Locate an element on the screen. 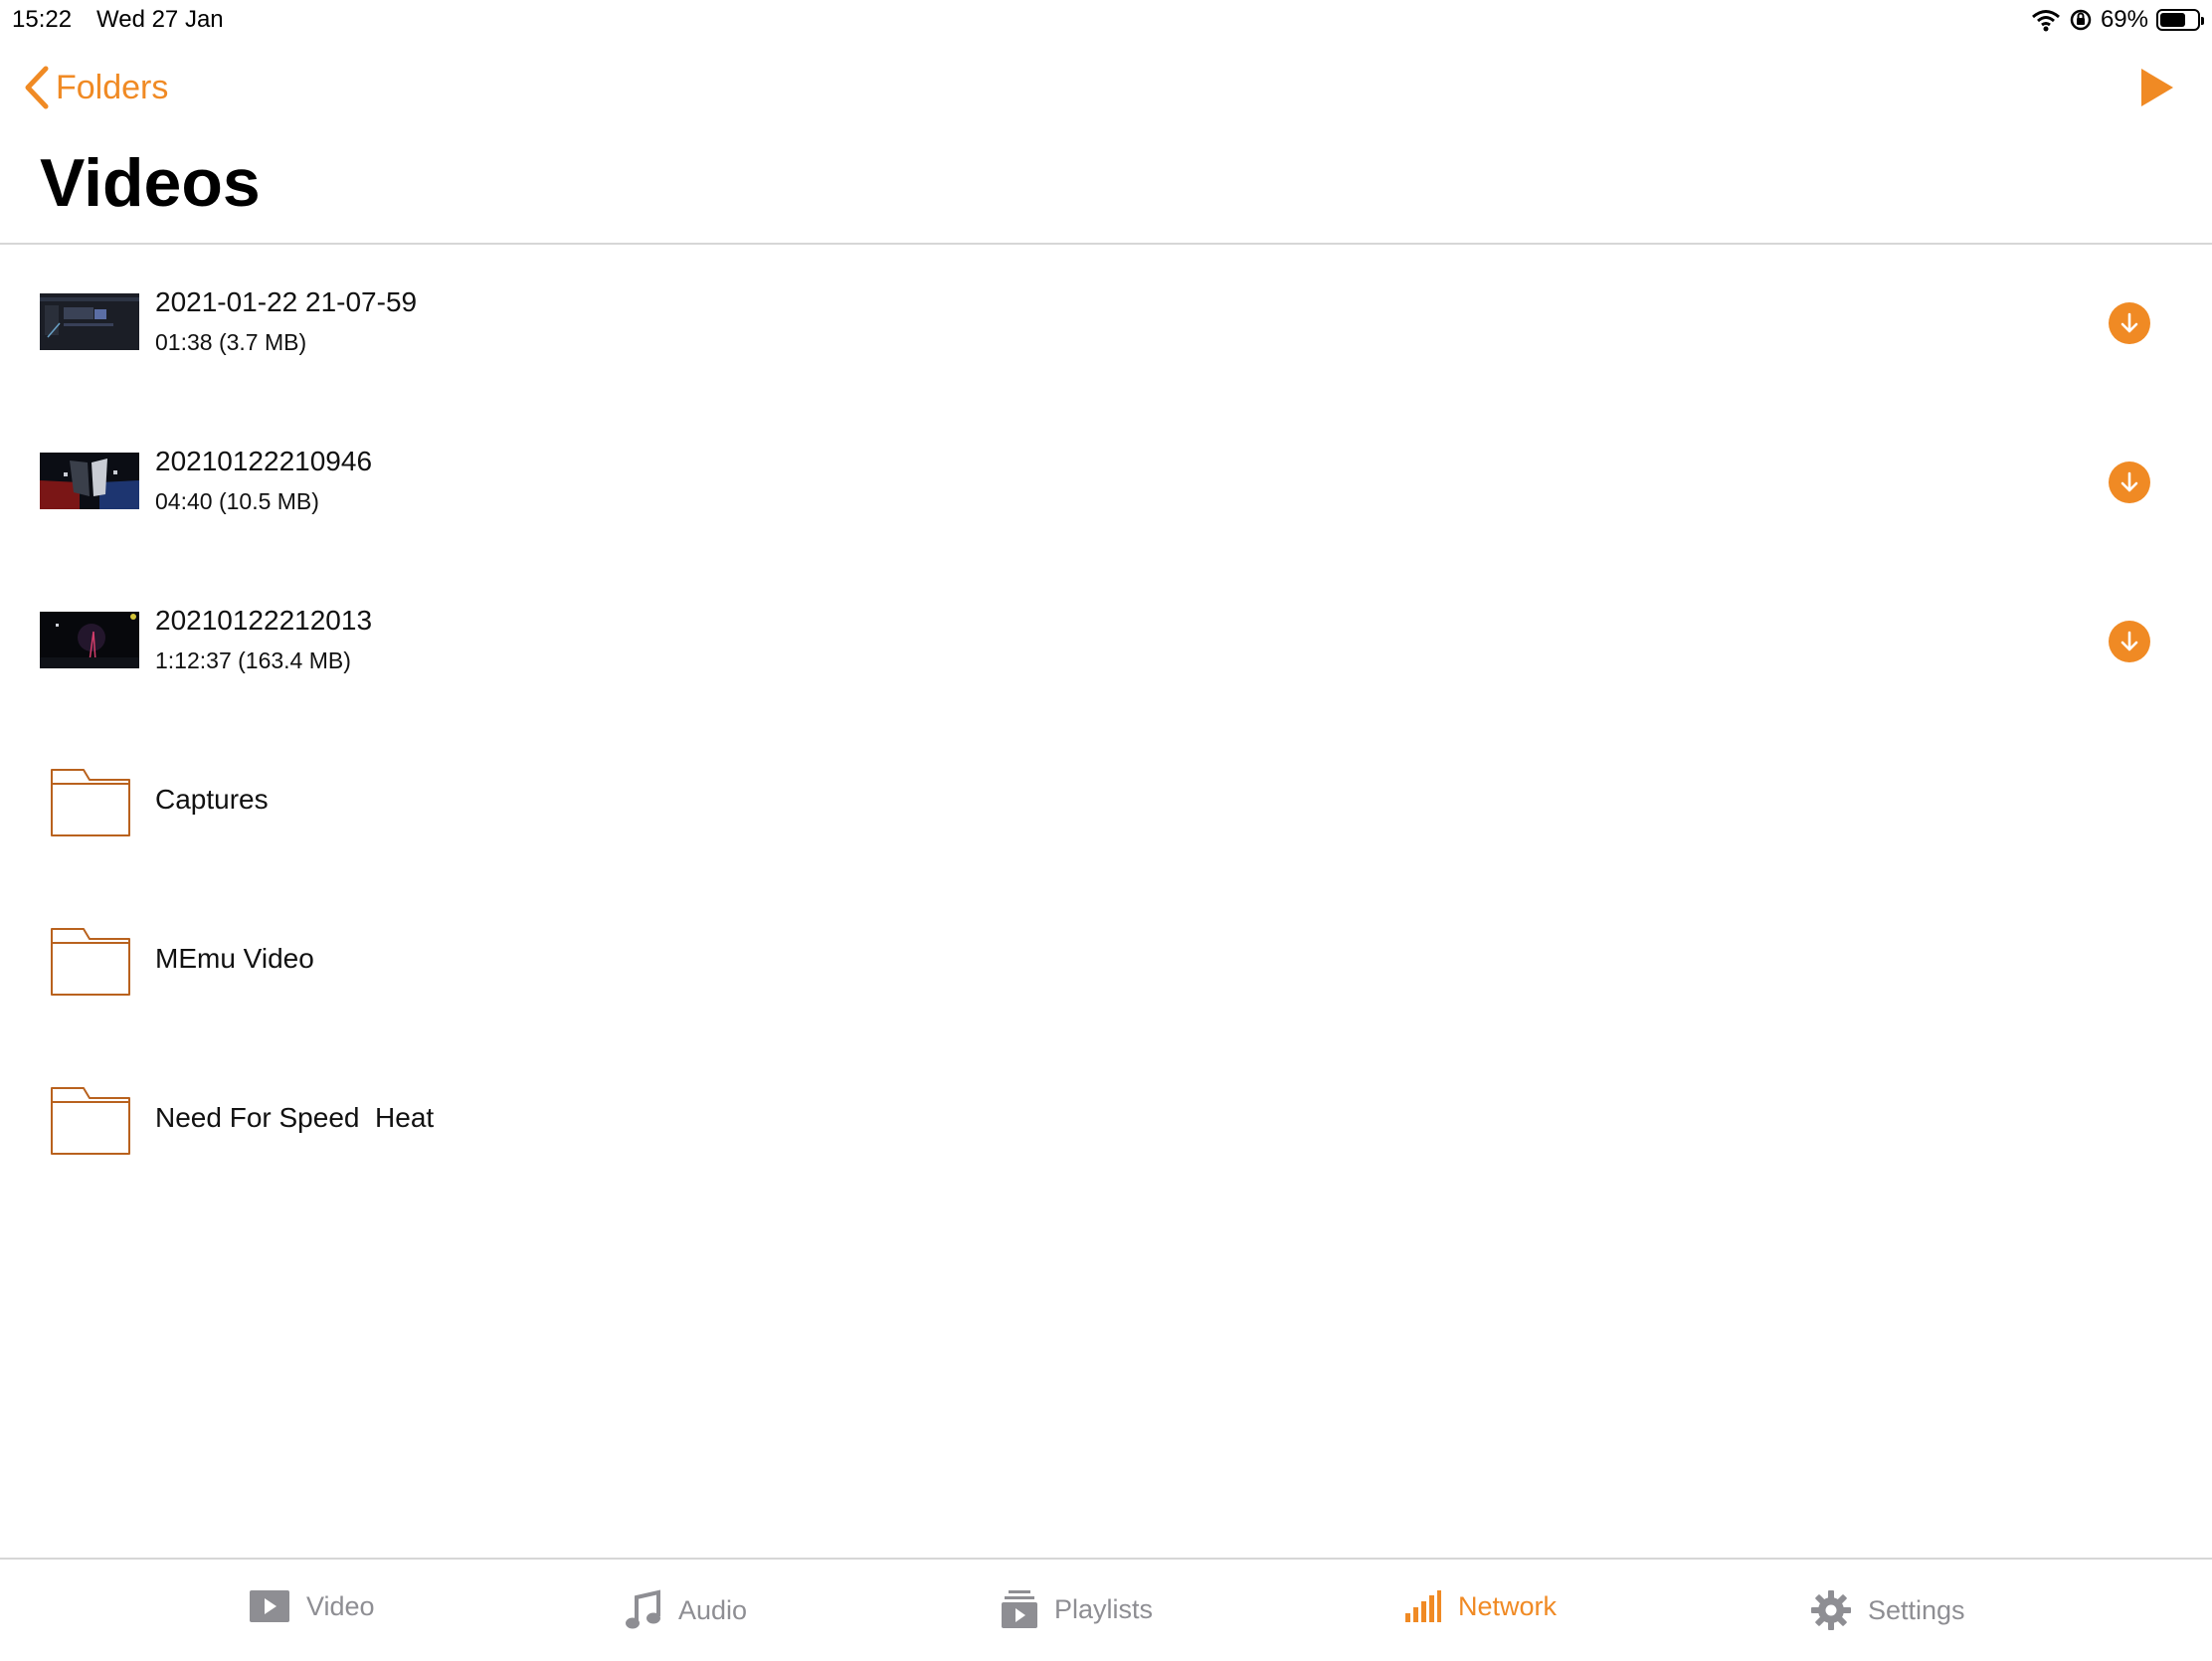 The image size is (2212, 1661). playlists-icon is located at coordinates (1019, 1609).